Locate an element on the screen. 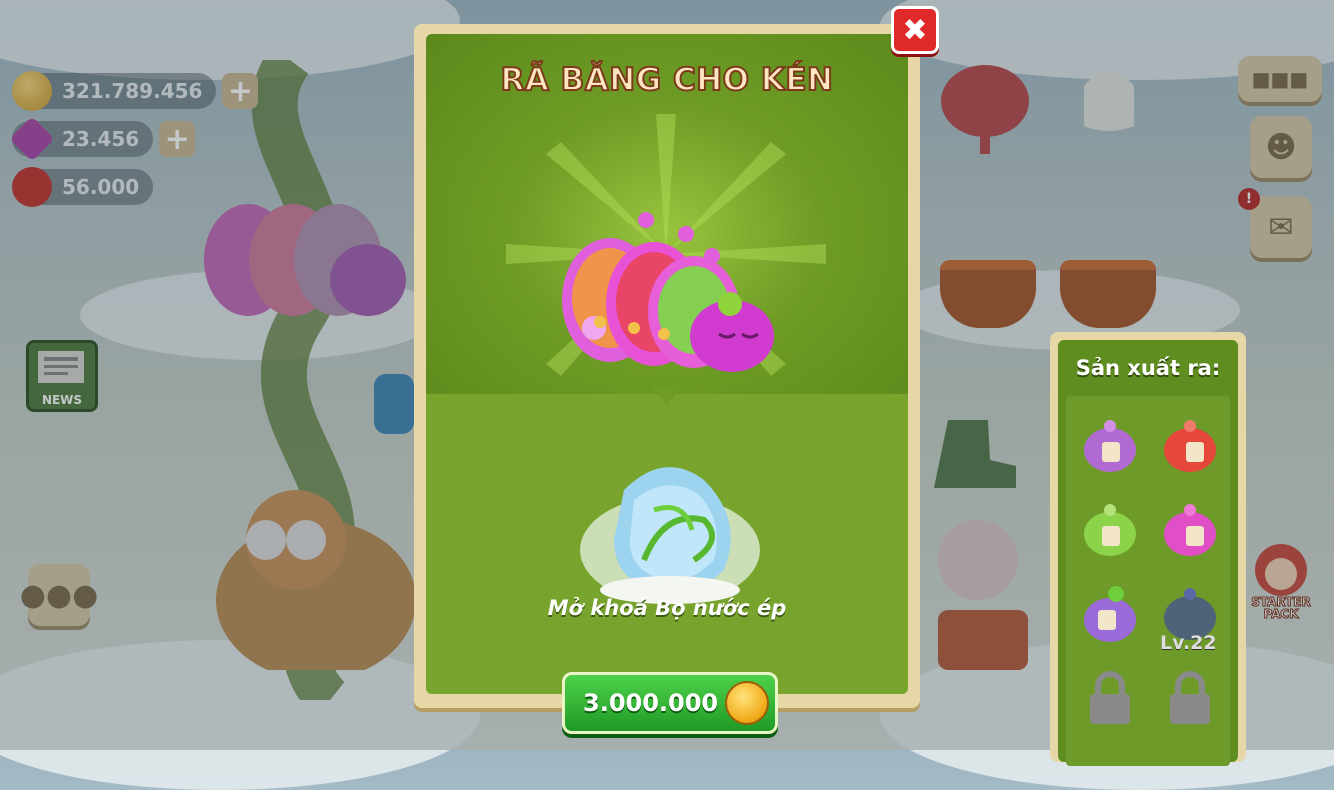 The image size is (1334, 790). dialog-title: RÃ BĂNG CHO KÉN is located at coordinates (667, 80).